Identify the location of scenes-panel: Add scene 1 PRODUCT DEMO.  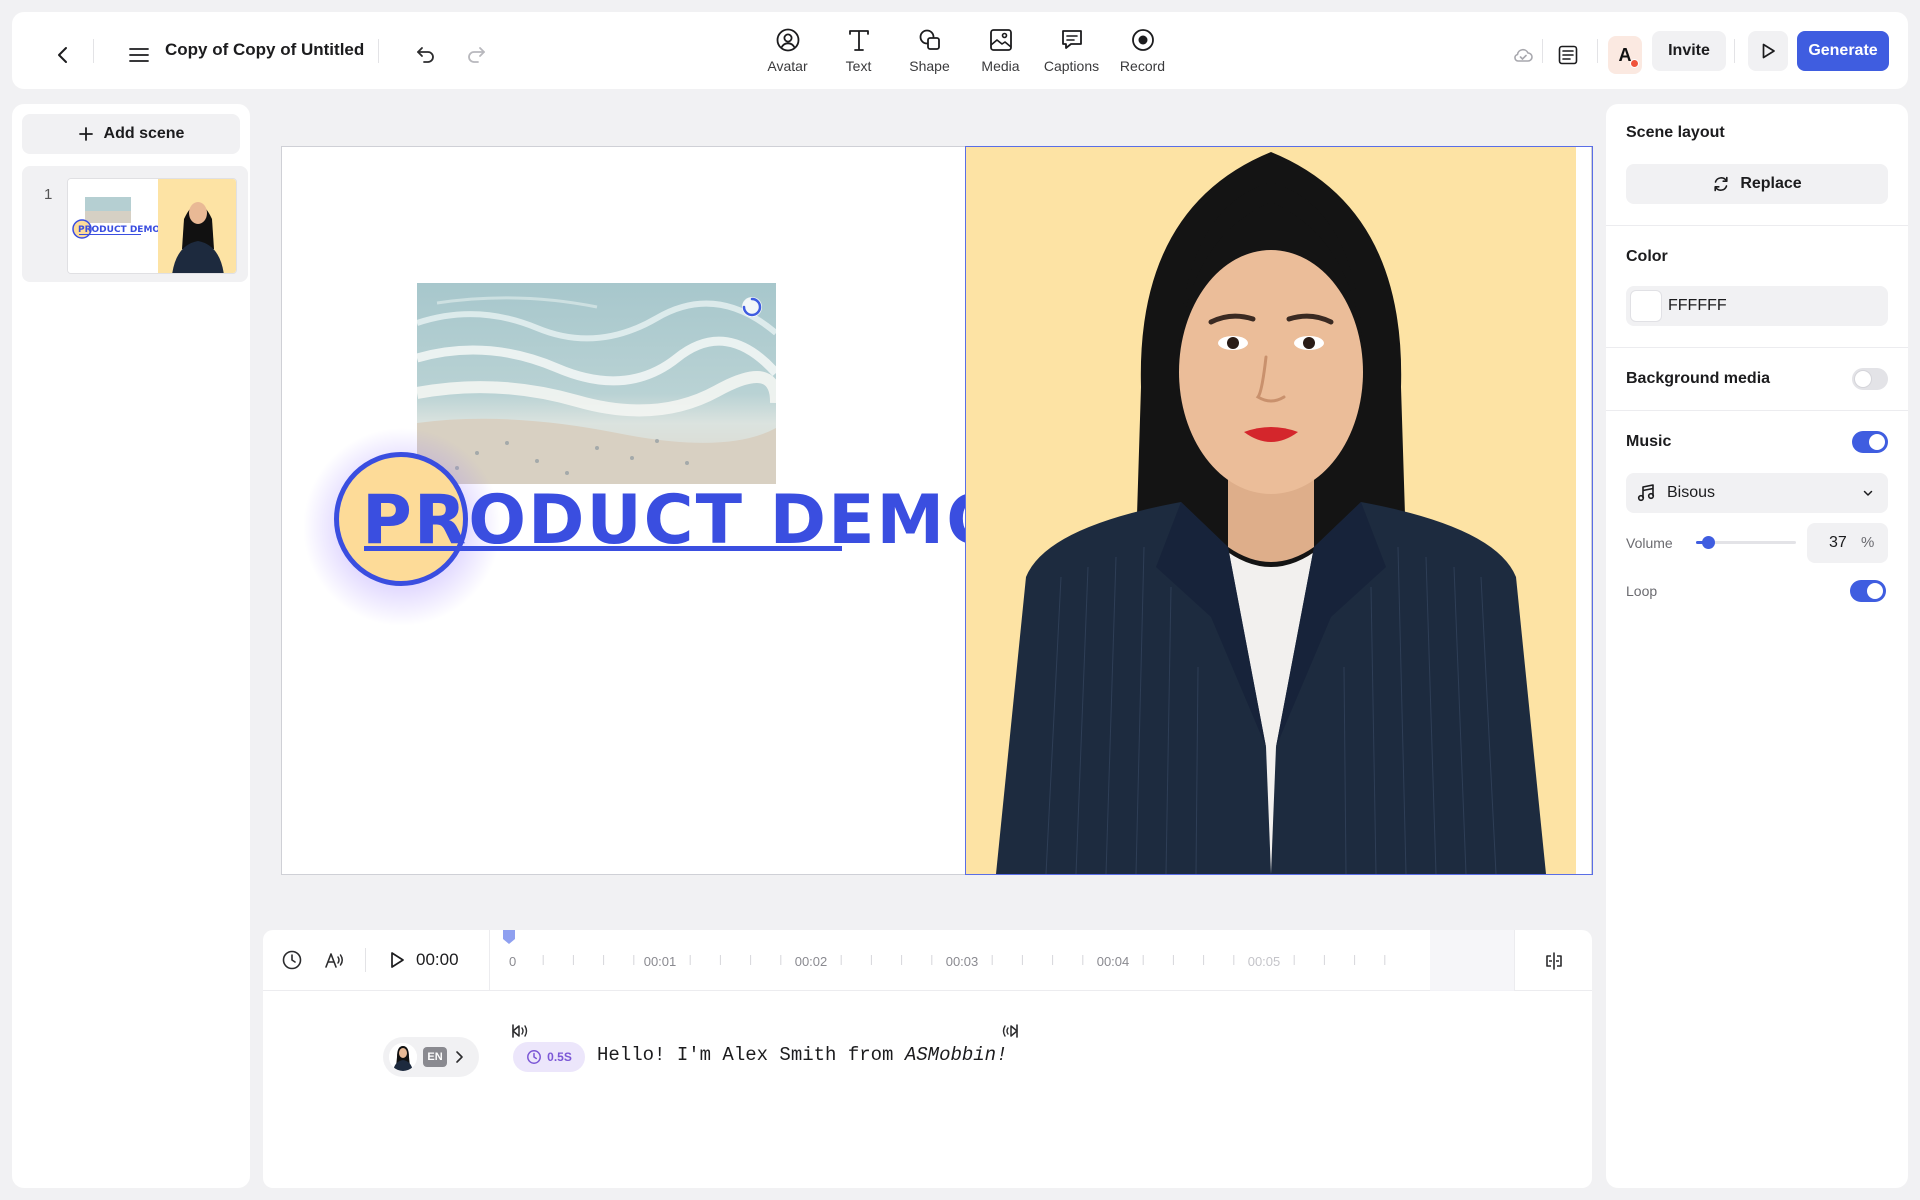
(131, 646).